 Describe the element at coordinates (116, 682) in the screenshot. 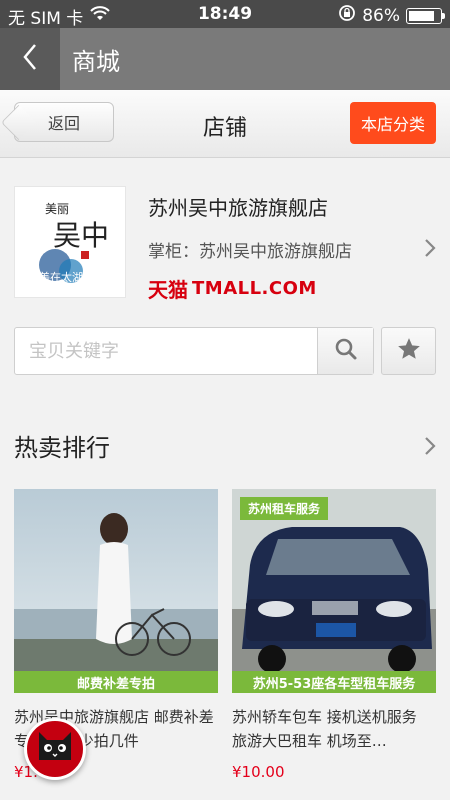

I see `product-image-banner: 邮费补差专拍` at that location.